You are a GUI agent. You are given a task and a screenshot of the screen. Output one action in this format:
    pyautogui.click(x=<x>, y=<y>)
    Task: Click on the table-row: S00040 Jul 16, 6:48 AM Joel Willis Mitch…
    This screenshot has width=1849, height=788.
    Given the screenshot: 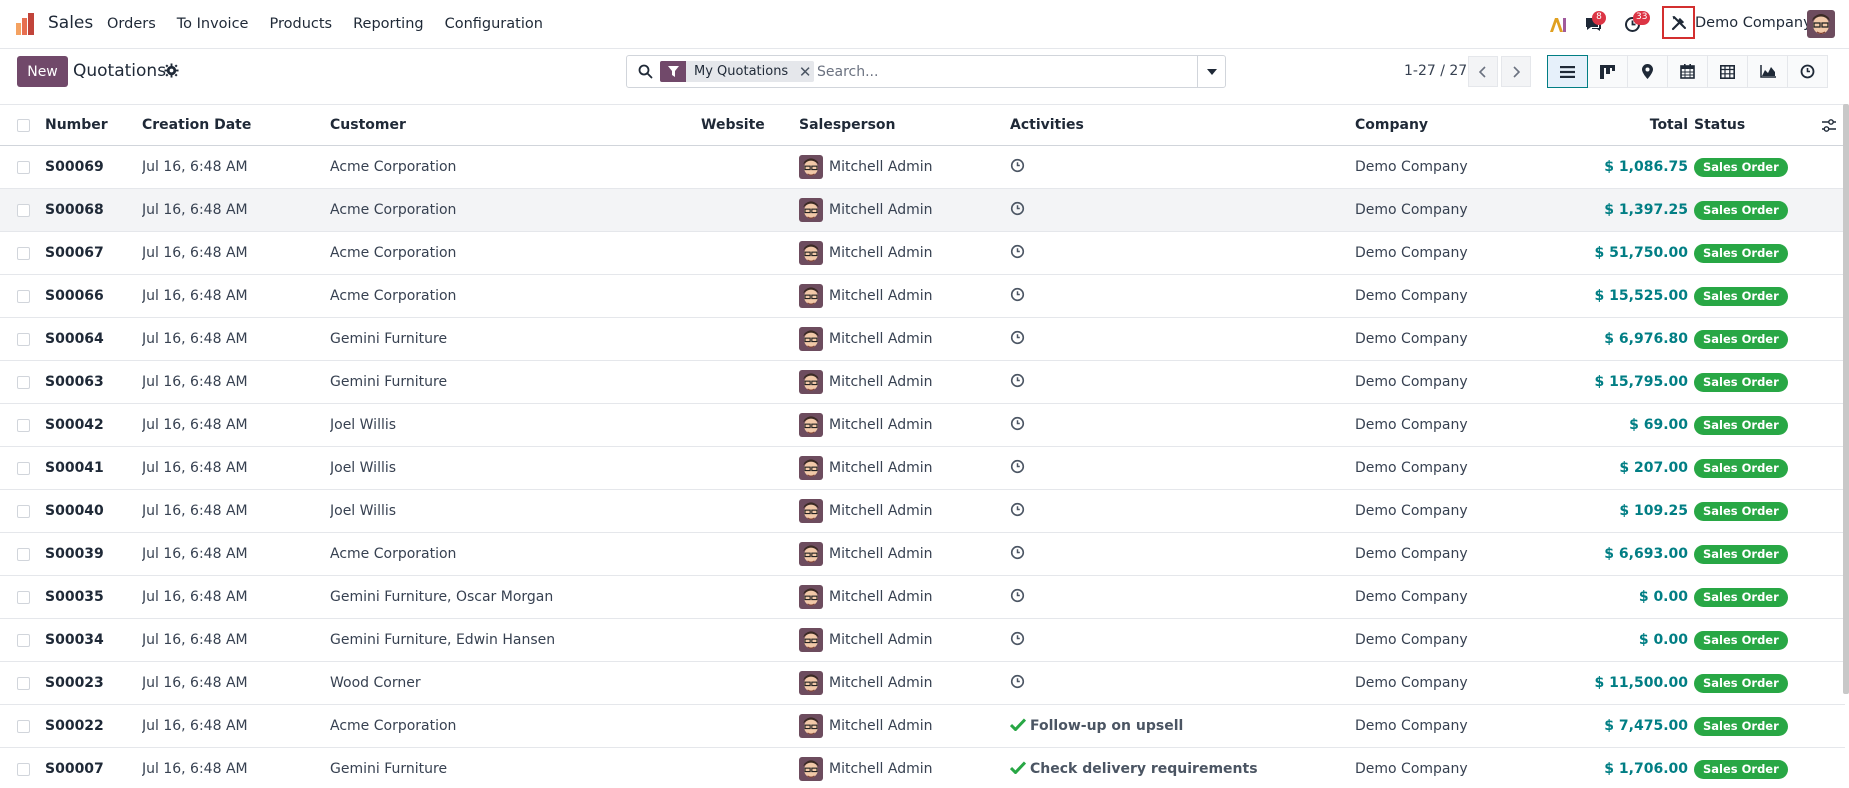 What is the action you would take?
    pyautogui.click(x=922, y=511)
    